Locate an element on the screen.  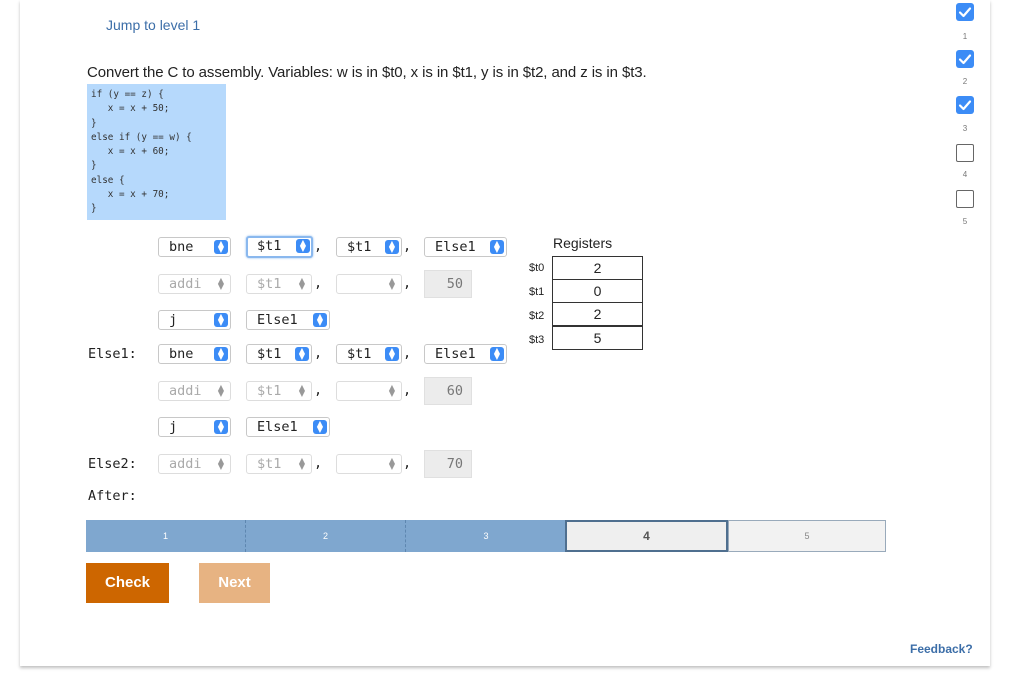
progress-segment-1: 1 is located at coordinates (166, 536).